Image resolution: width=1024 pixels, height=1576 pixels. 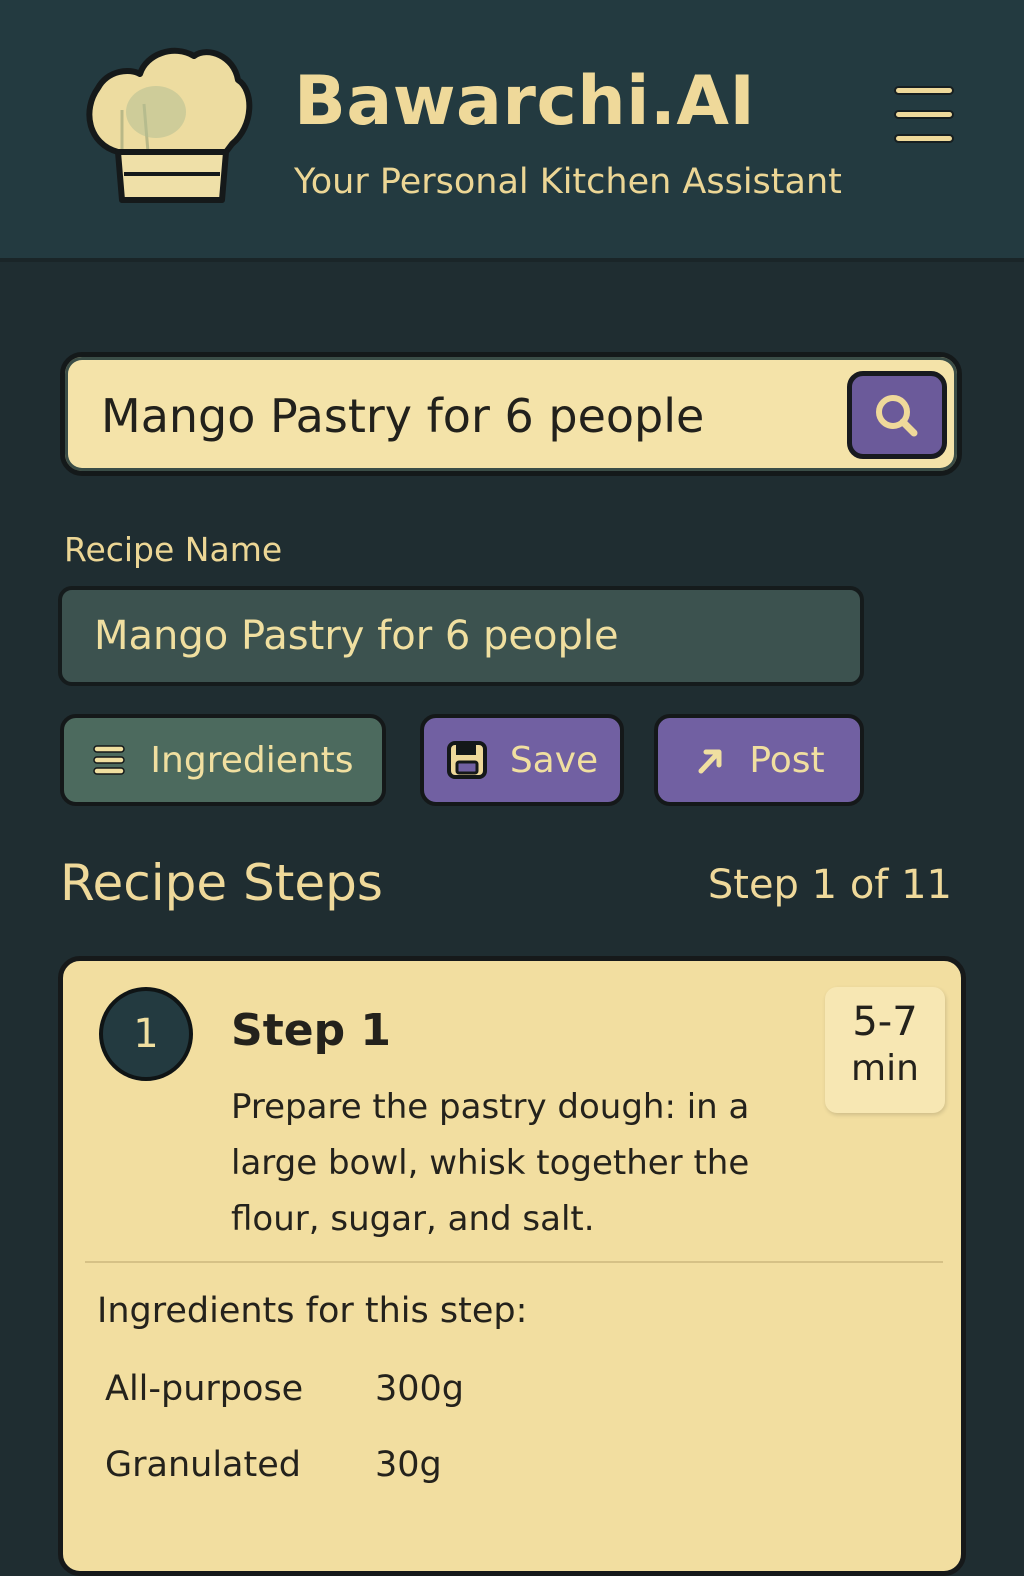 I want to click on search-button, so click(x=897, y=415).